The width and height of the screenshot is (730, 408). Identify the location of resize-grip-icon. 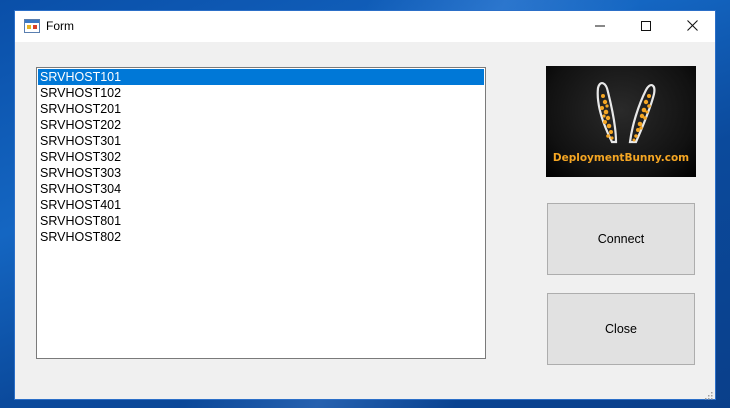
(708, 393).